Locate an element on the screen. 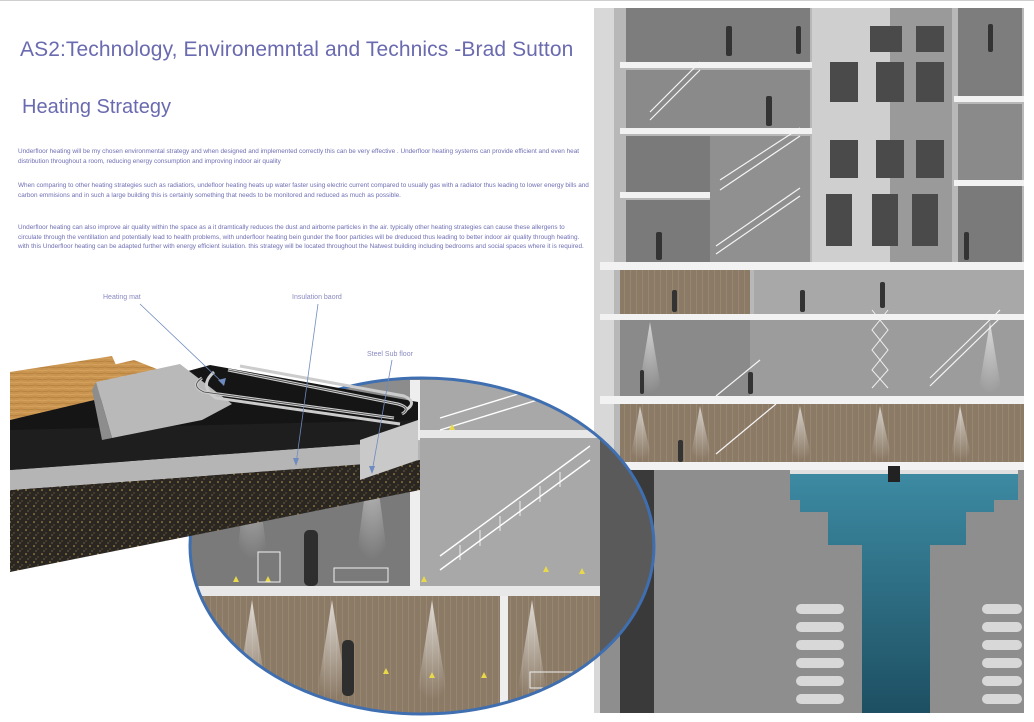 This screenshot has width=1034, height=722. callout-heating-mat: Heating mat is located at coordinates (122, 297).